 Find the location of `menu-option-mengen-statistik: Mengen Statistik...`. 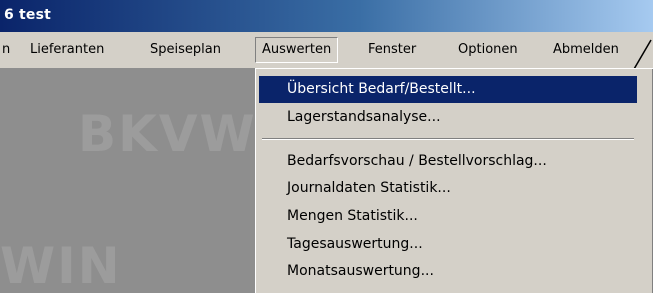

menu-option-mengen-statistik: Mengen Statistik... is located at coordinates (448, 216).